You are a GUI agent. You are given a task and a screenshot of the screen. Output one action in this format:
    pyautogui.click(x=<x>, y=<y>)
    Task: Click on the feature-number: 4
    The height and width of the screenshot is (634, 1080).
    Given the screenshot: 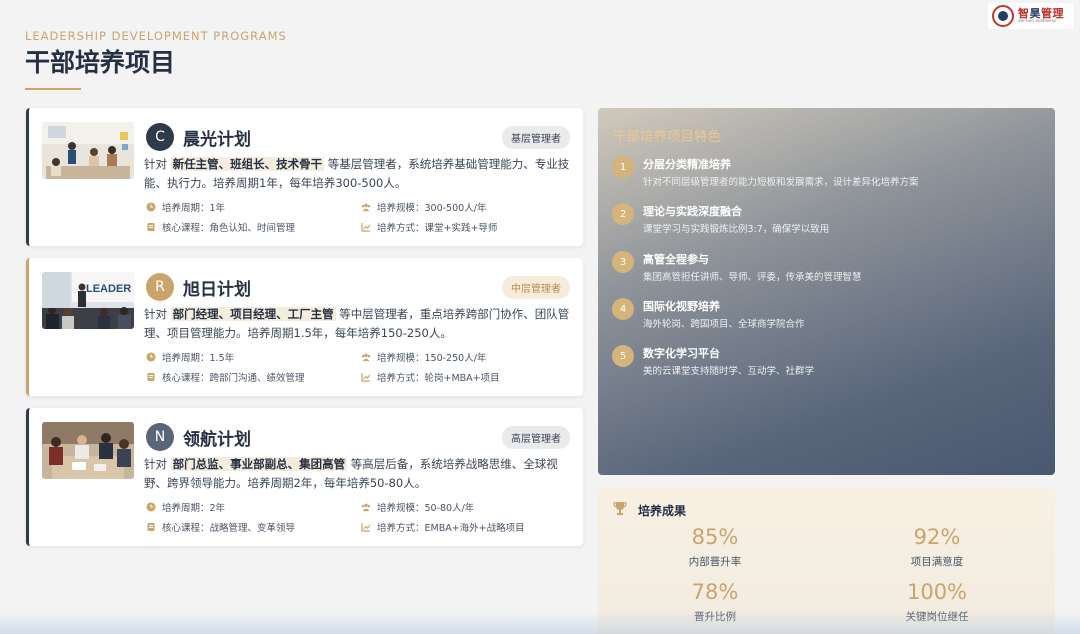 What is the action you would take?
    pyautogui.click(x=623, y=309)
    